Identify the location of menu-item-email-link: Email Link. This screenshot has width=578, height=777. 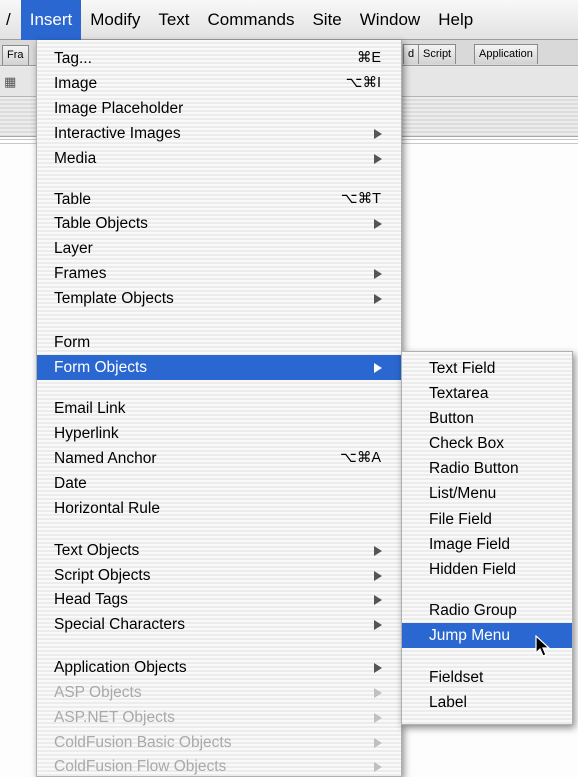
(219, 408).